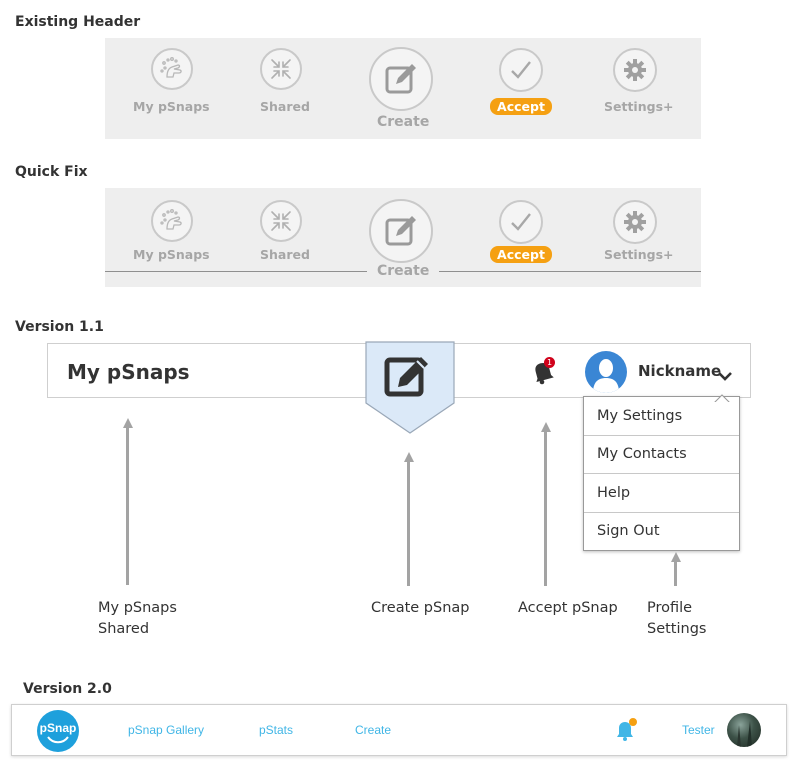 The width and height of the screenshot is (800, 772). I want to click on nav-psnap-gallery: pSnap Gallery, so click(166, 730).